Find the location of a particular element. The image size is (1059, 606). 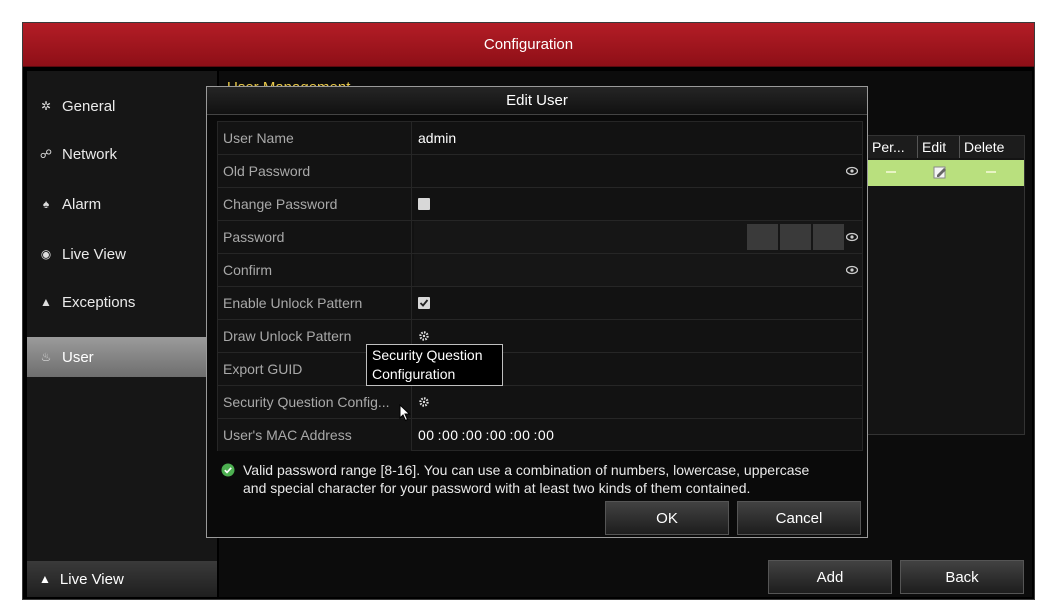

form-row-old-password: Old Password is located at coordinates (540, 170).